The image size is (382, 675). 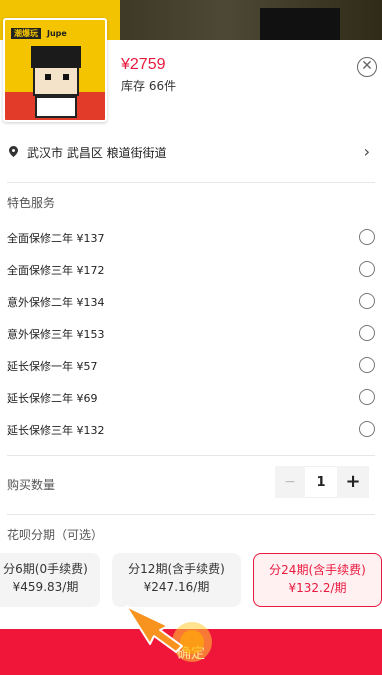 I want to click on quantity-value: 1, so click(x=321, y=482).